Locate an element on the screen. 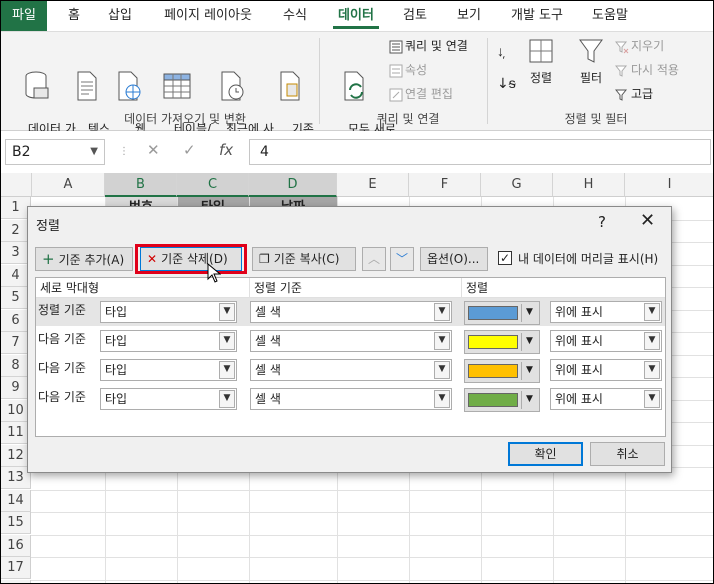 This screenshot has width=714, height=584. copy-level-button: ❐ 기준 복사(C) is located at coordinates (304, 259).